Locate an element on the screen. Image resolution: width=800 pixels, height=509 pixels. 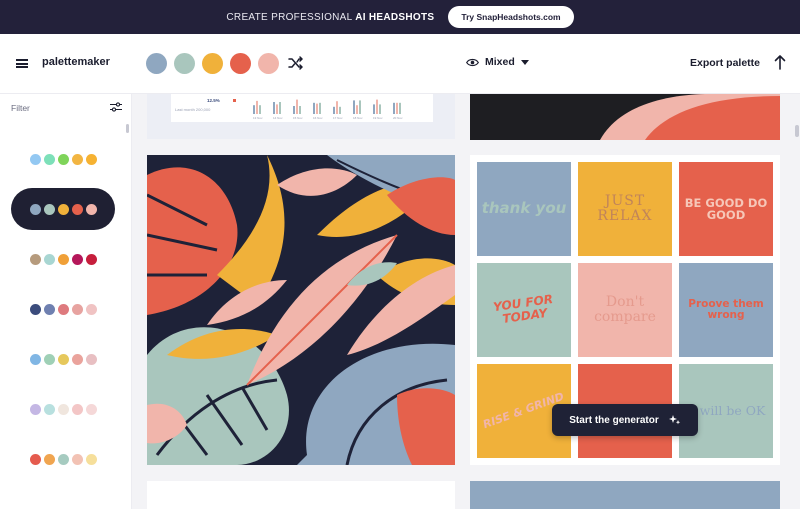
app-logo: palettemaker is located at coordinates (76, 62).